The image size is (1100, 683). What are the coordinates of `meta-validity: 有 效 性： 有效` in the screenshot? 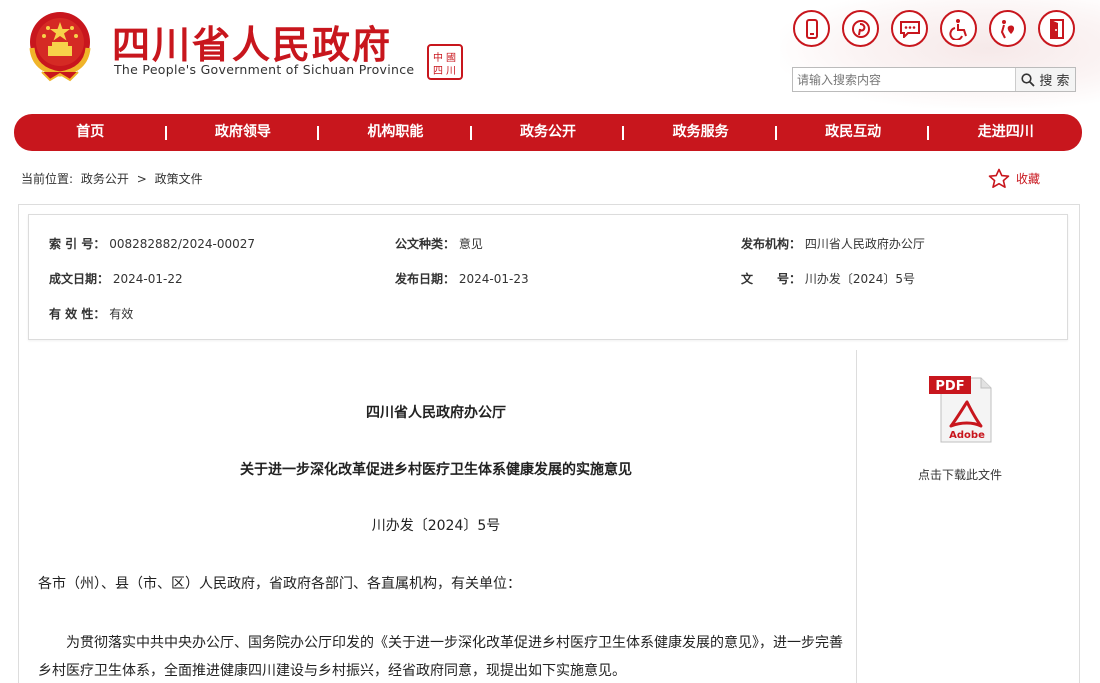 It's located at (91, 313).